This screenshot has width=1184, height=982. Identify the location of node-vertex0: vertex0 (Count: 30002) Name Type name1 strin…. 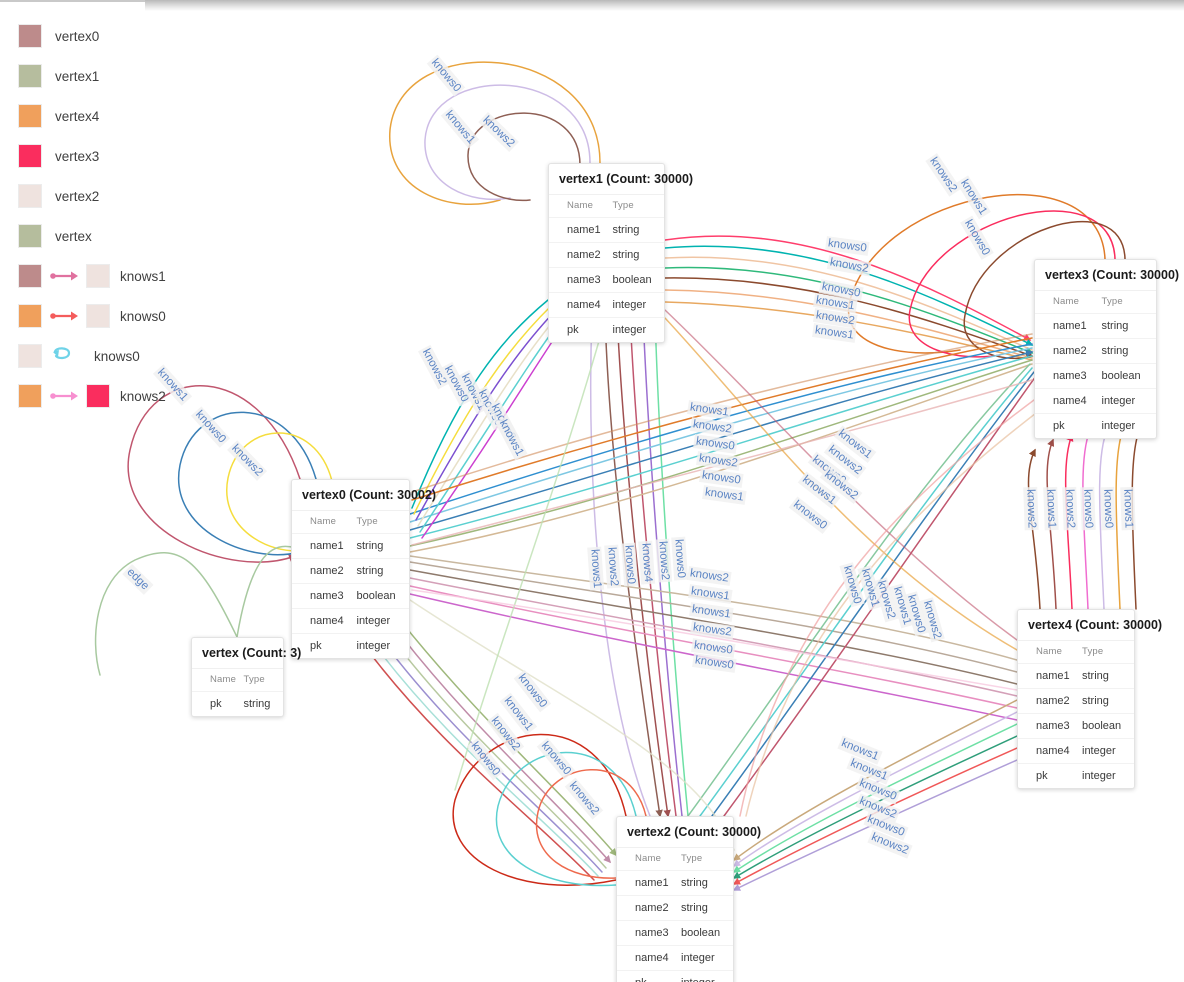
(363, 569).